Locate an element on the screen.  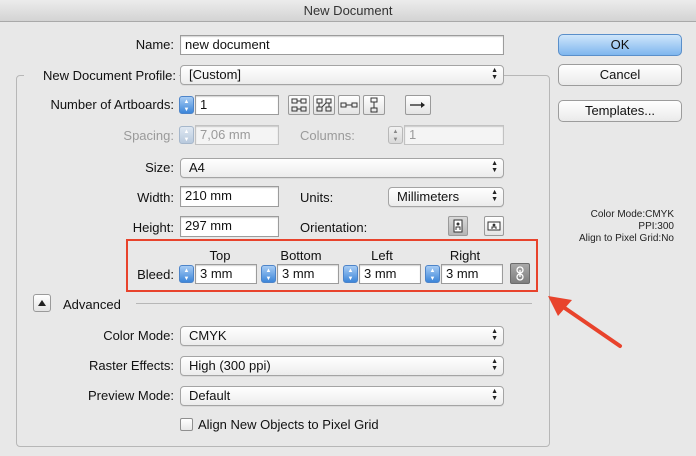
bleed-left-label: Left is located at coordinates (382, 255).